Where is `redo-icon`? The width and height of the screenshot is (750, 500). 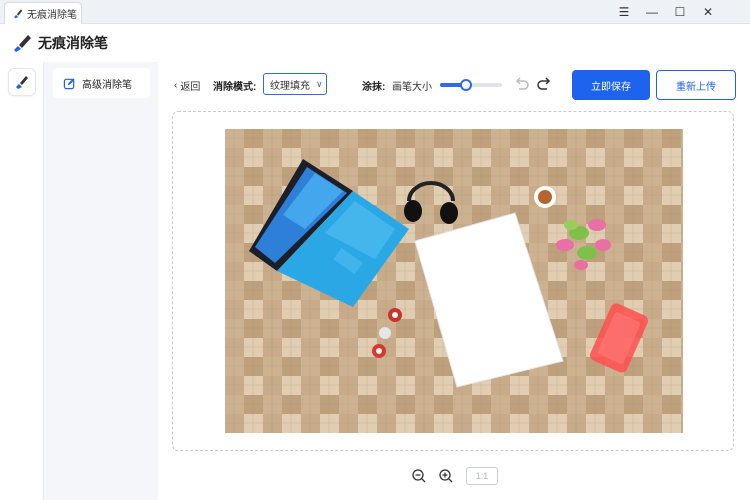
redo-icon is located at coordinates (544, 84).